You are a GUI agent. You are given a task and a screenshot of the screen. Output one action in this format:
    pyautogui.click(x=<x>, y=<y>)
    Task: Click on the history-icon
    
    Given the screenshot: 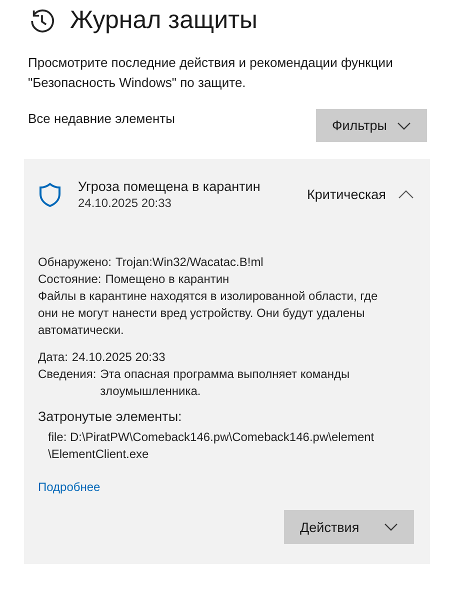 What is the action you would take?
    pyautogui.click(x=42, y=20)
    